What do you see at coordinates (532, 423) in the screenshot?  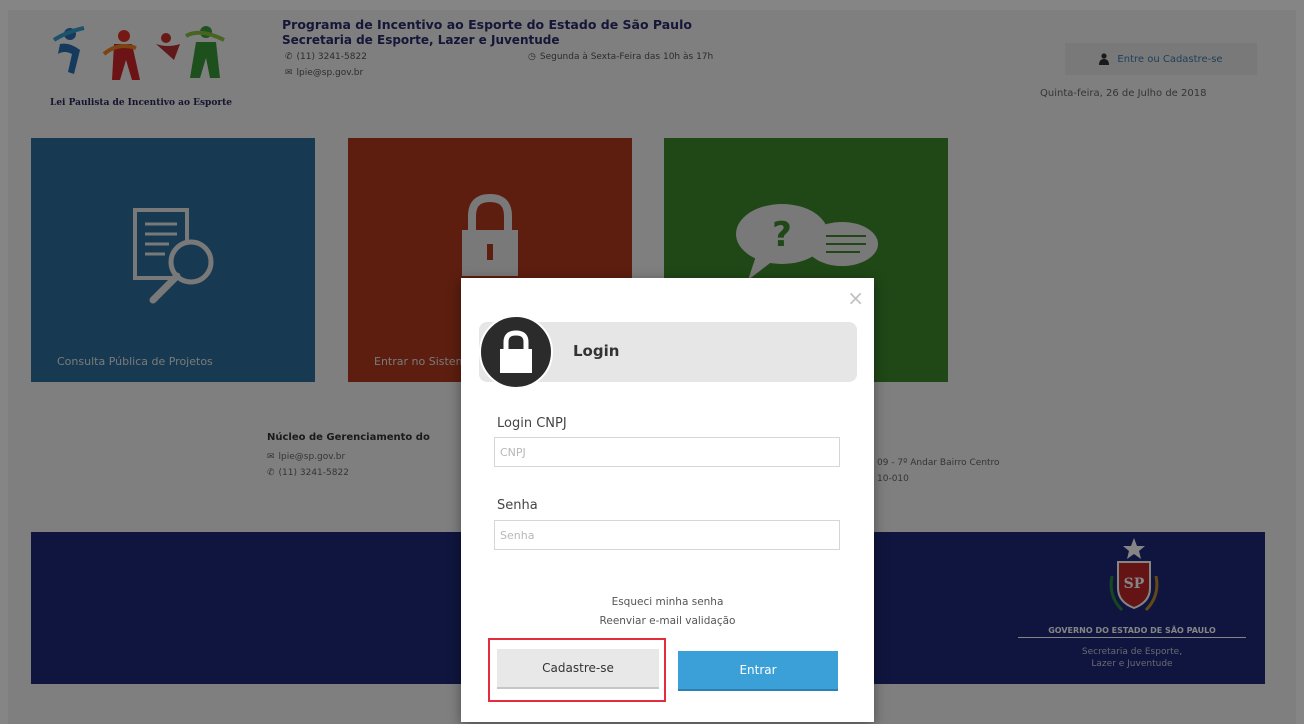 I see `cnpj-label: Login CNPJ` at bounding box center [532, 423].